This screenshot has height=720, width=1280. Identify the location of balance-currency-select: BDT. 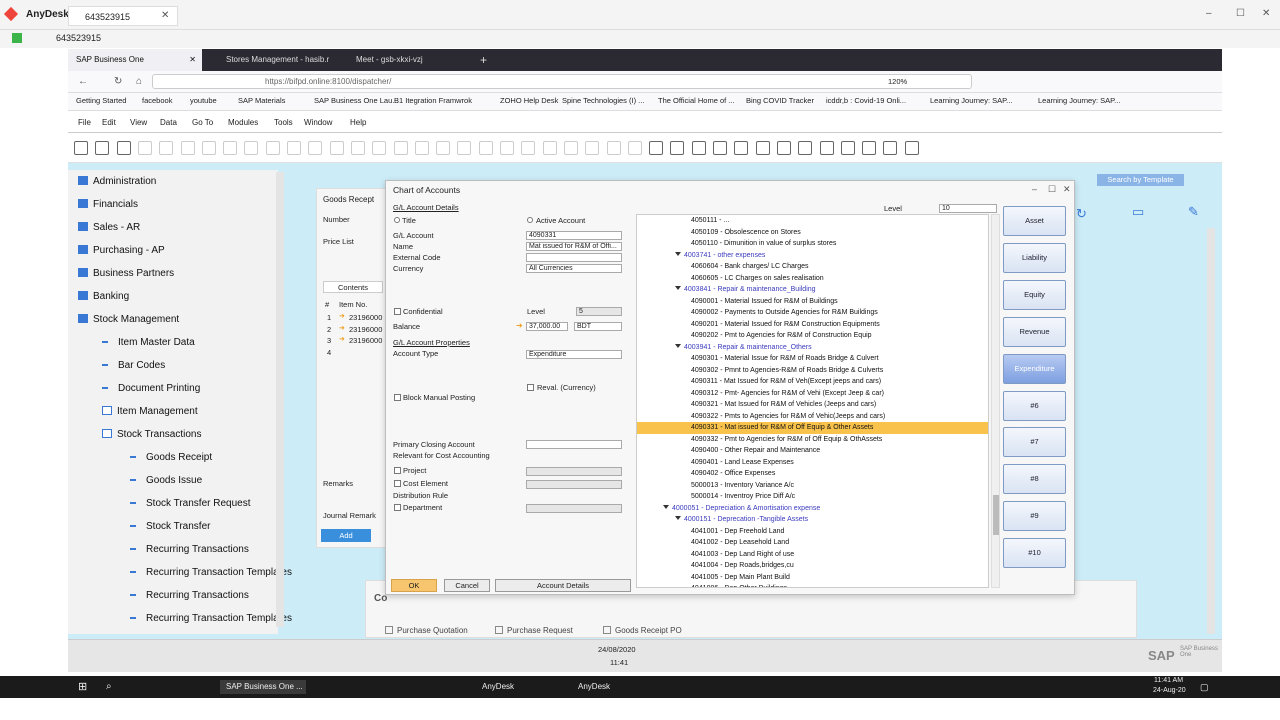
(598, 326).